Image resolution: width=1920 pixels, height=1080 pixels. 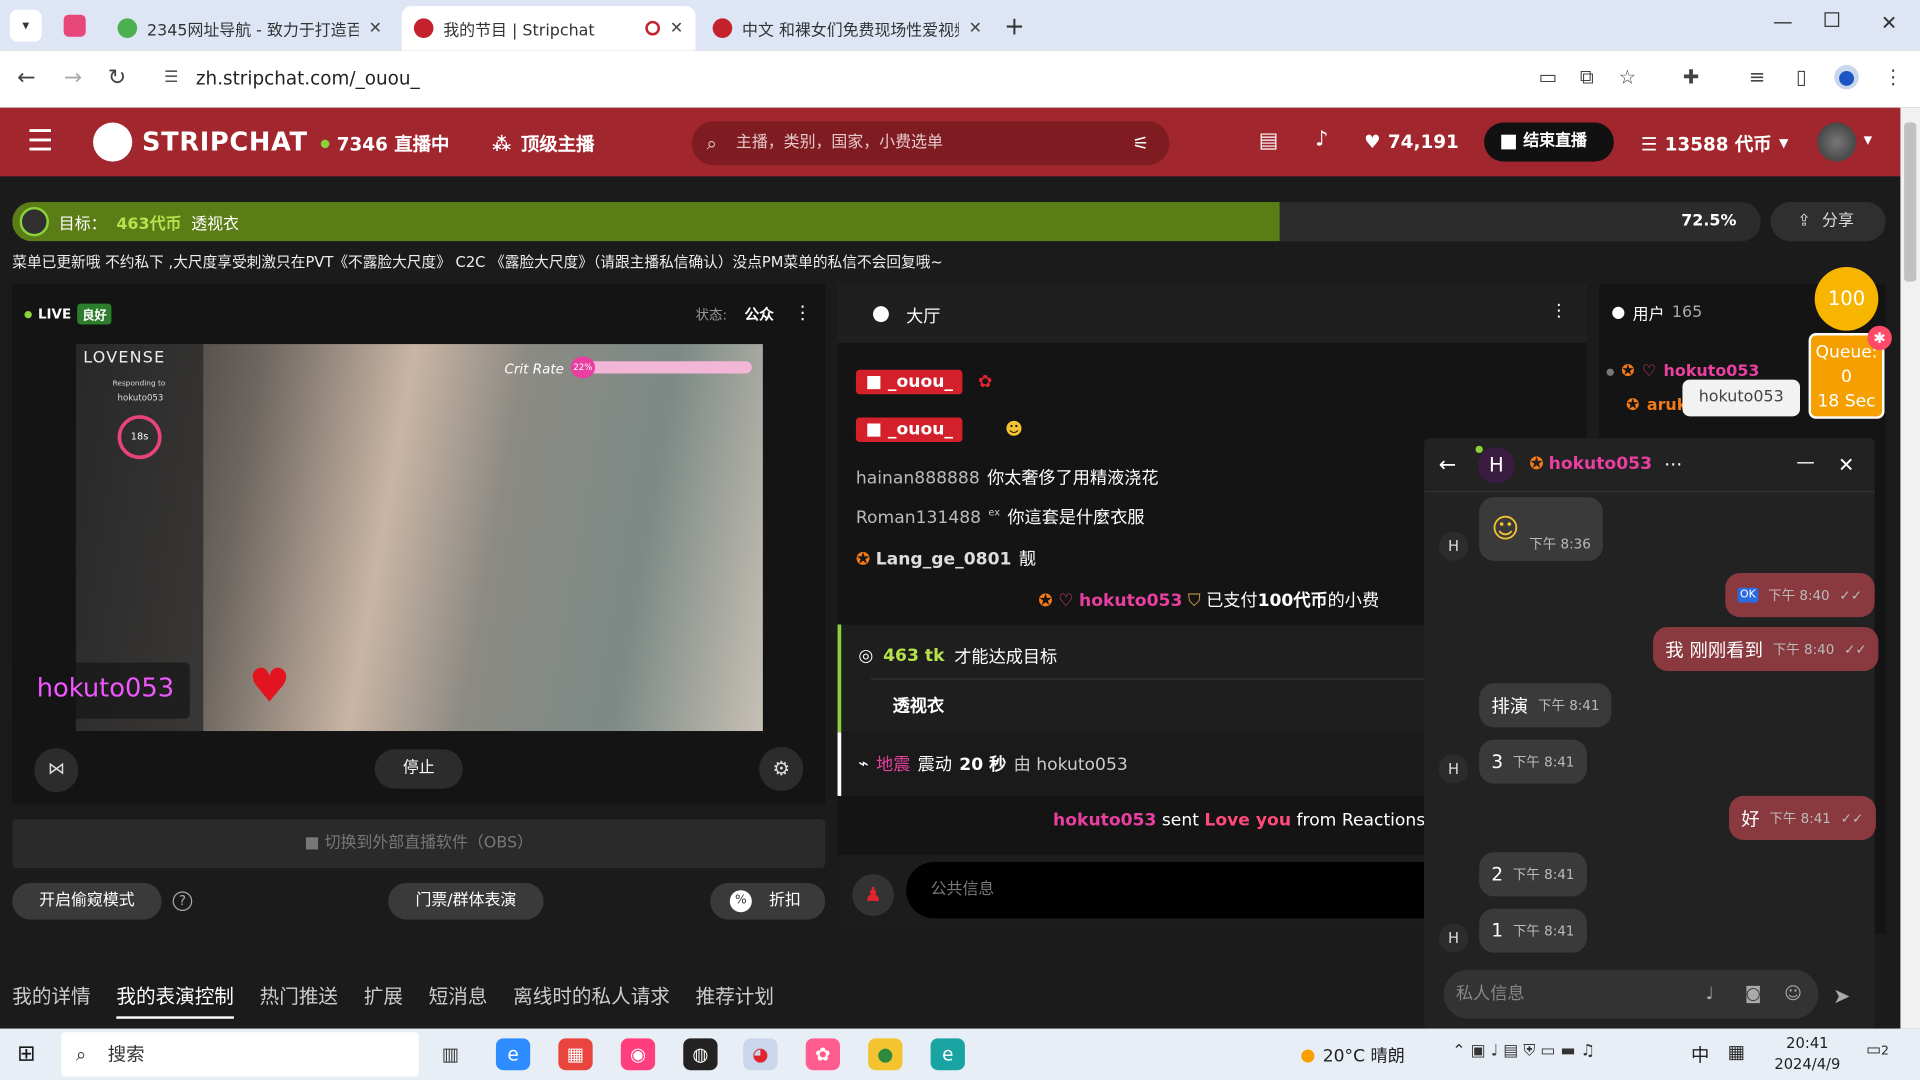 I want to click on extensions-icon: ✚, so click(x=1691, y=77).